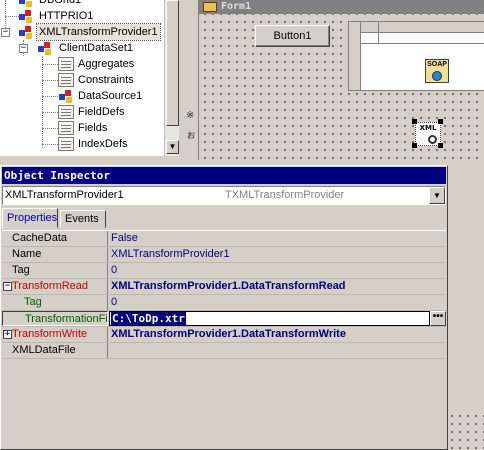 This screenshot has width=484, height=450. I want to click on tree-item-label: Fields, so click(93, 128).